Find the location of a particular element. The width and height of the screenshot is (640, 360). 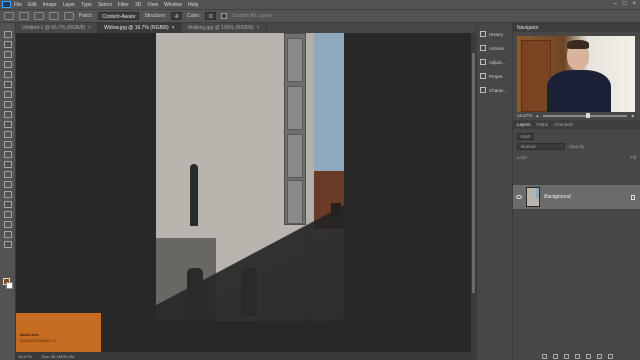

pen-tool-icon is located at coordinates (7, 184).